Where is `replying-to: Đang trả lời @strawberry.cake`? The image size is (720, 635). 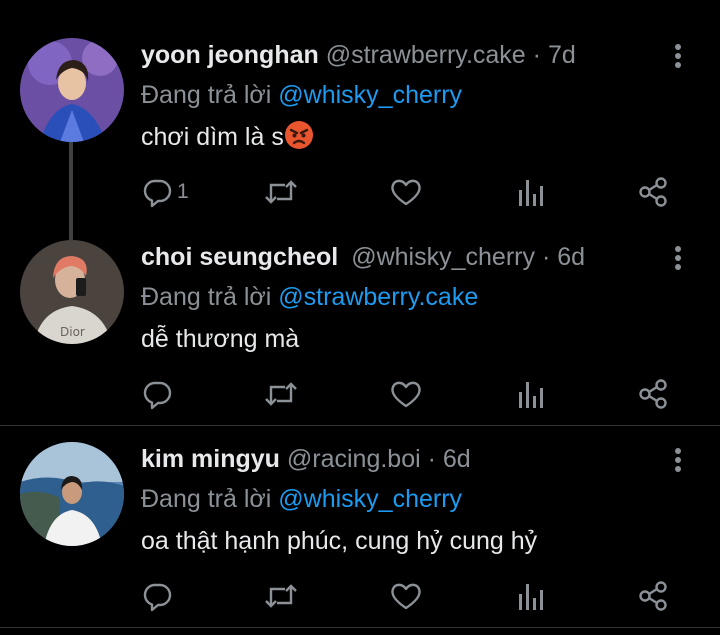 replying-to: Đang trả lời @strawberry.cake is located at coordinates (309, 297).